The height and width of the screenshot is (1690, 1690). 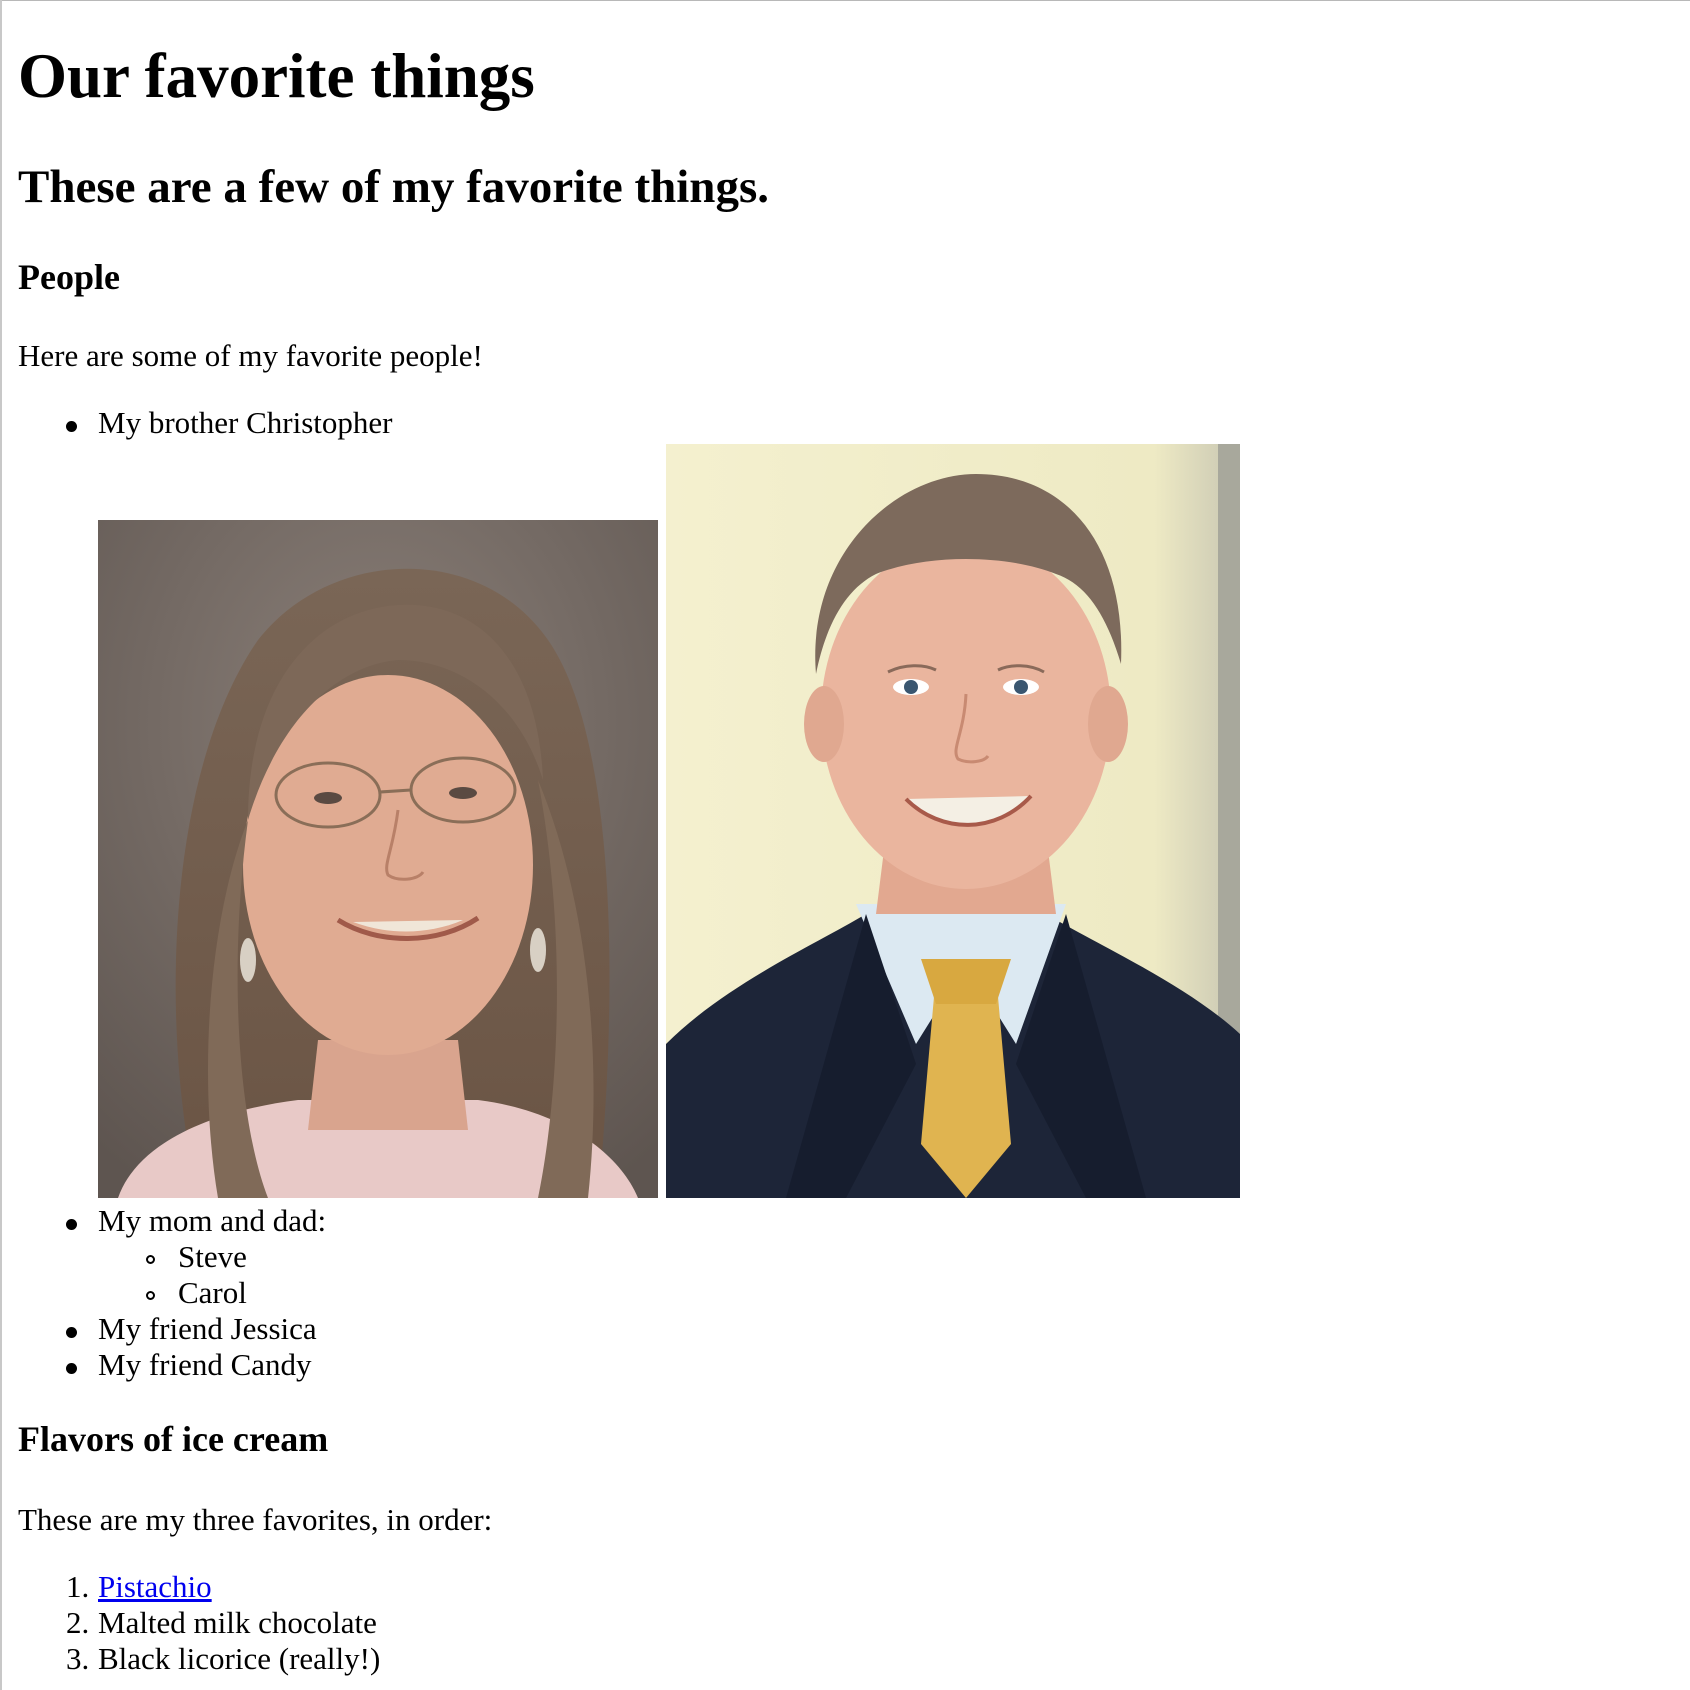 I want to click on list-item-label: My brother Christopher, so click(x=245, y=422).